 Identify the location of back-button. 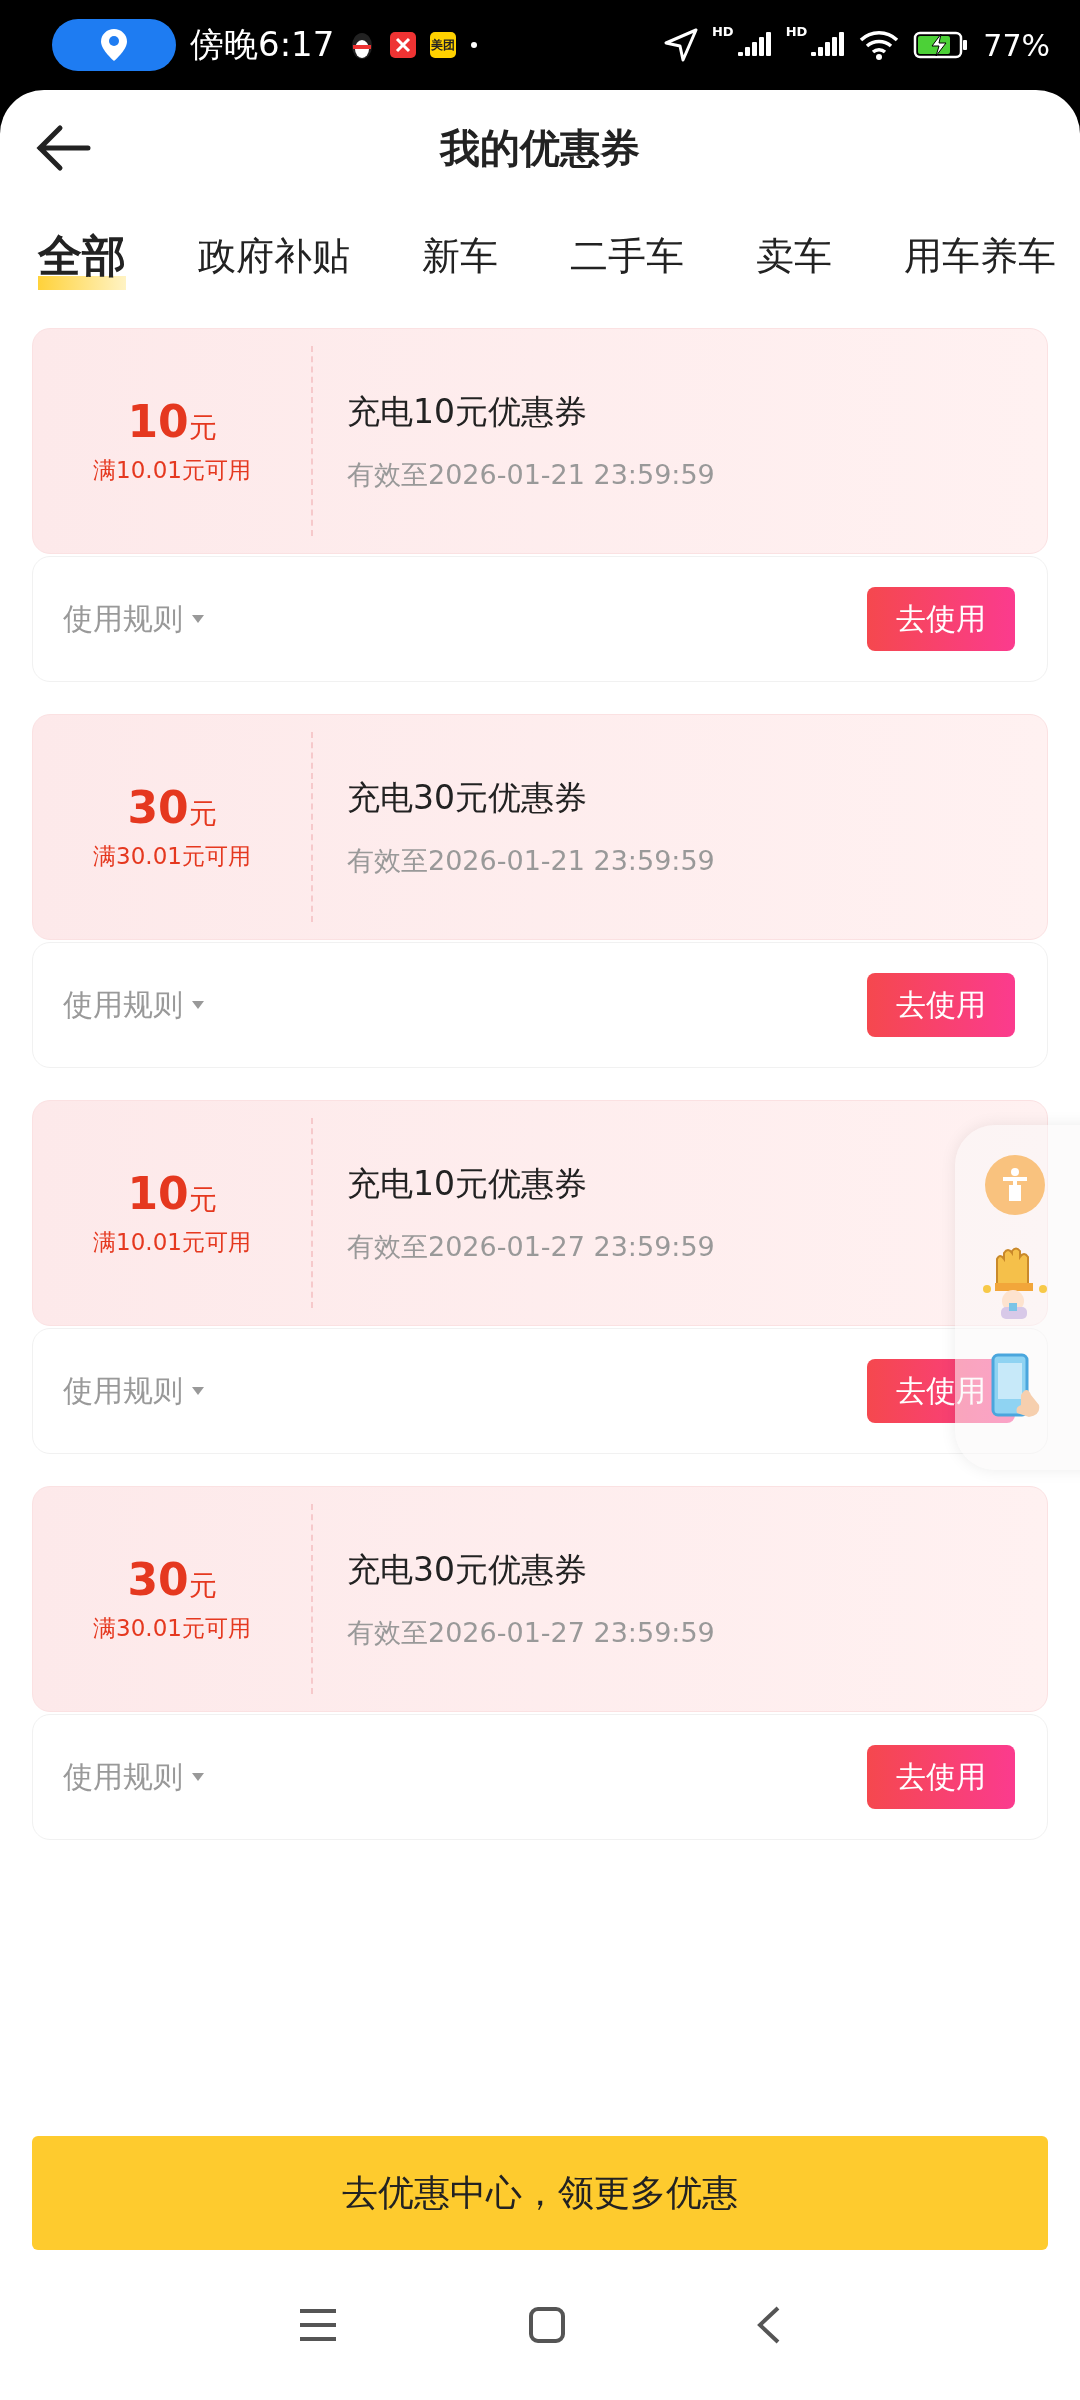
(63, 148).